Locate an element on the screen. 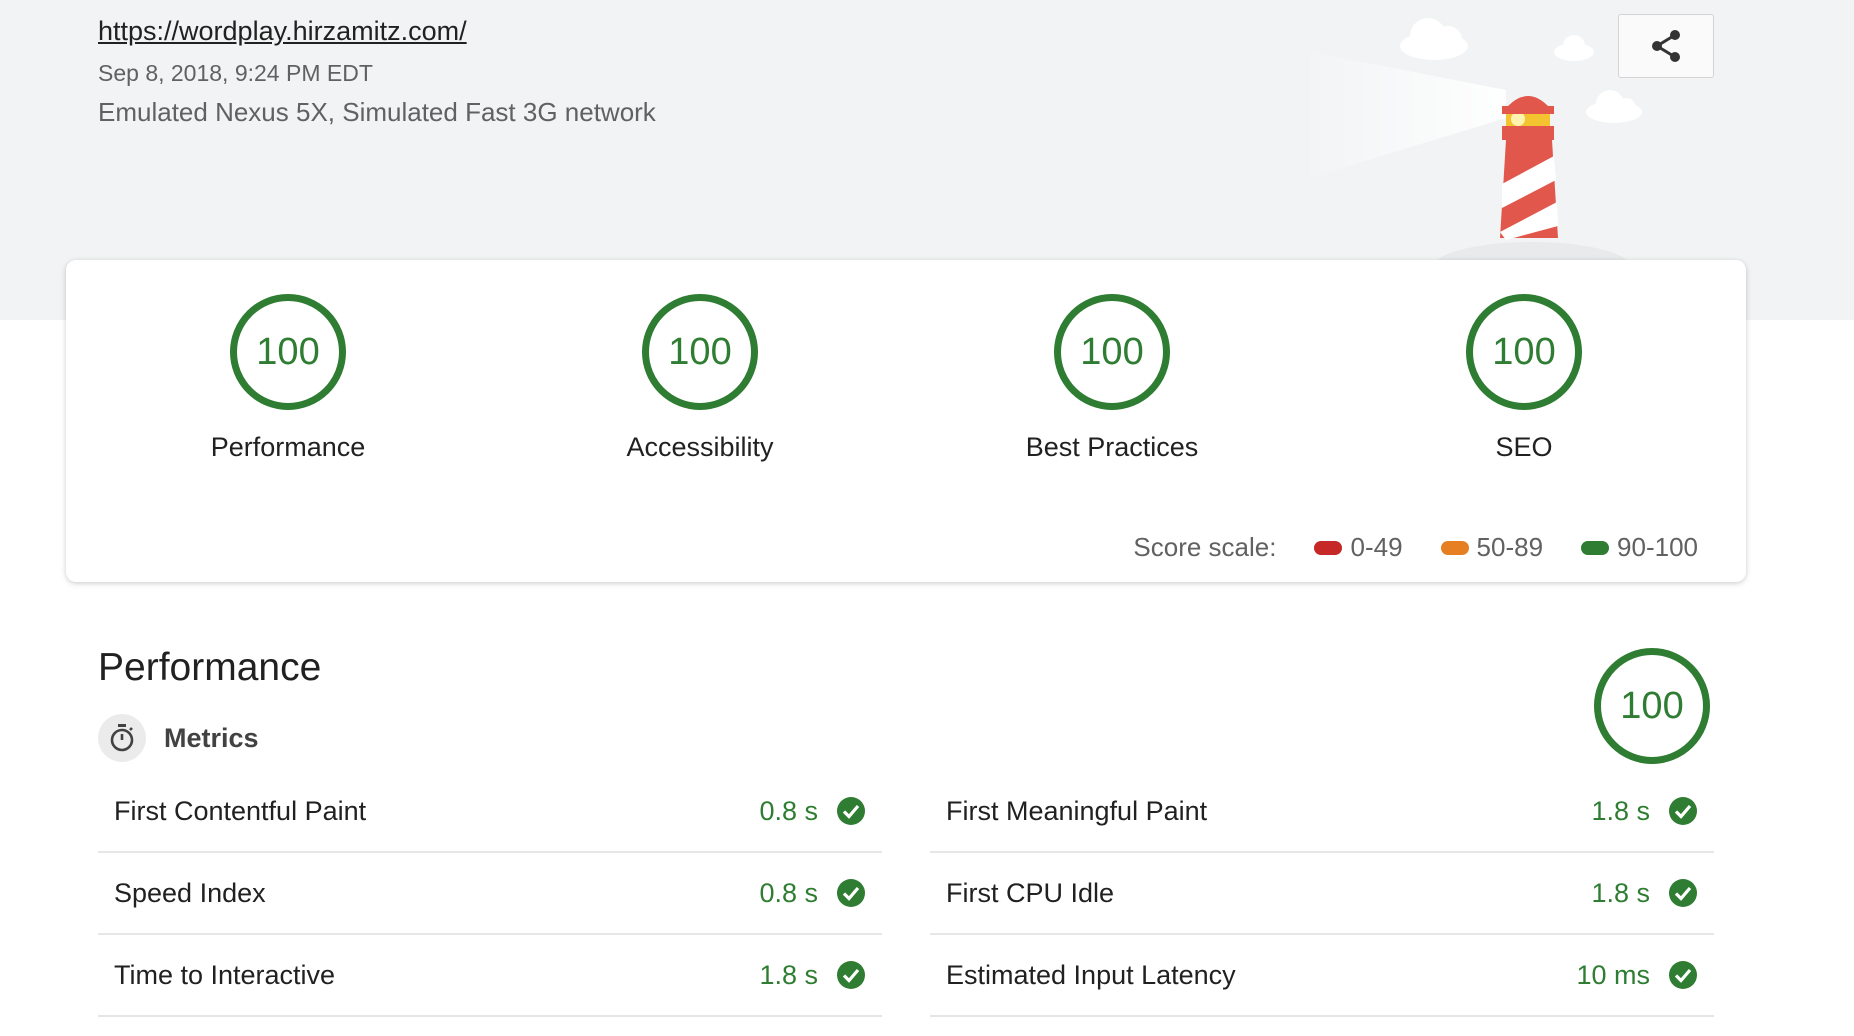  fail-range-label: 0-49 is located at coordinates (1376, 547).